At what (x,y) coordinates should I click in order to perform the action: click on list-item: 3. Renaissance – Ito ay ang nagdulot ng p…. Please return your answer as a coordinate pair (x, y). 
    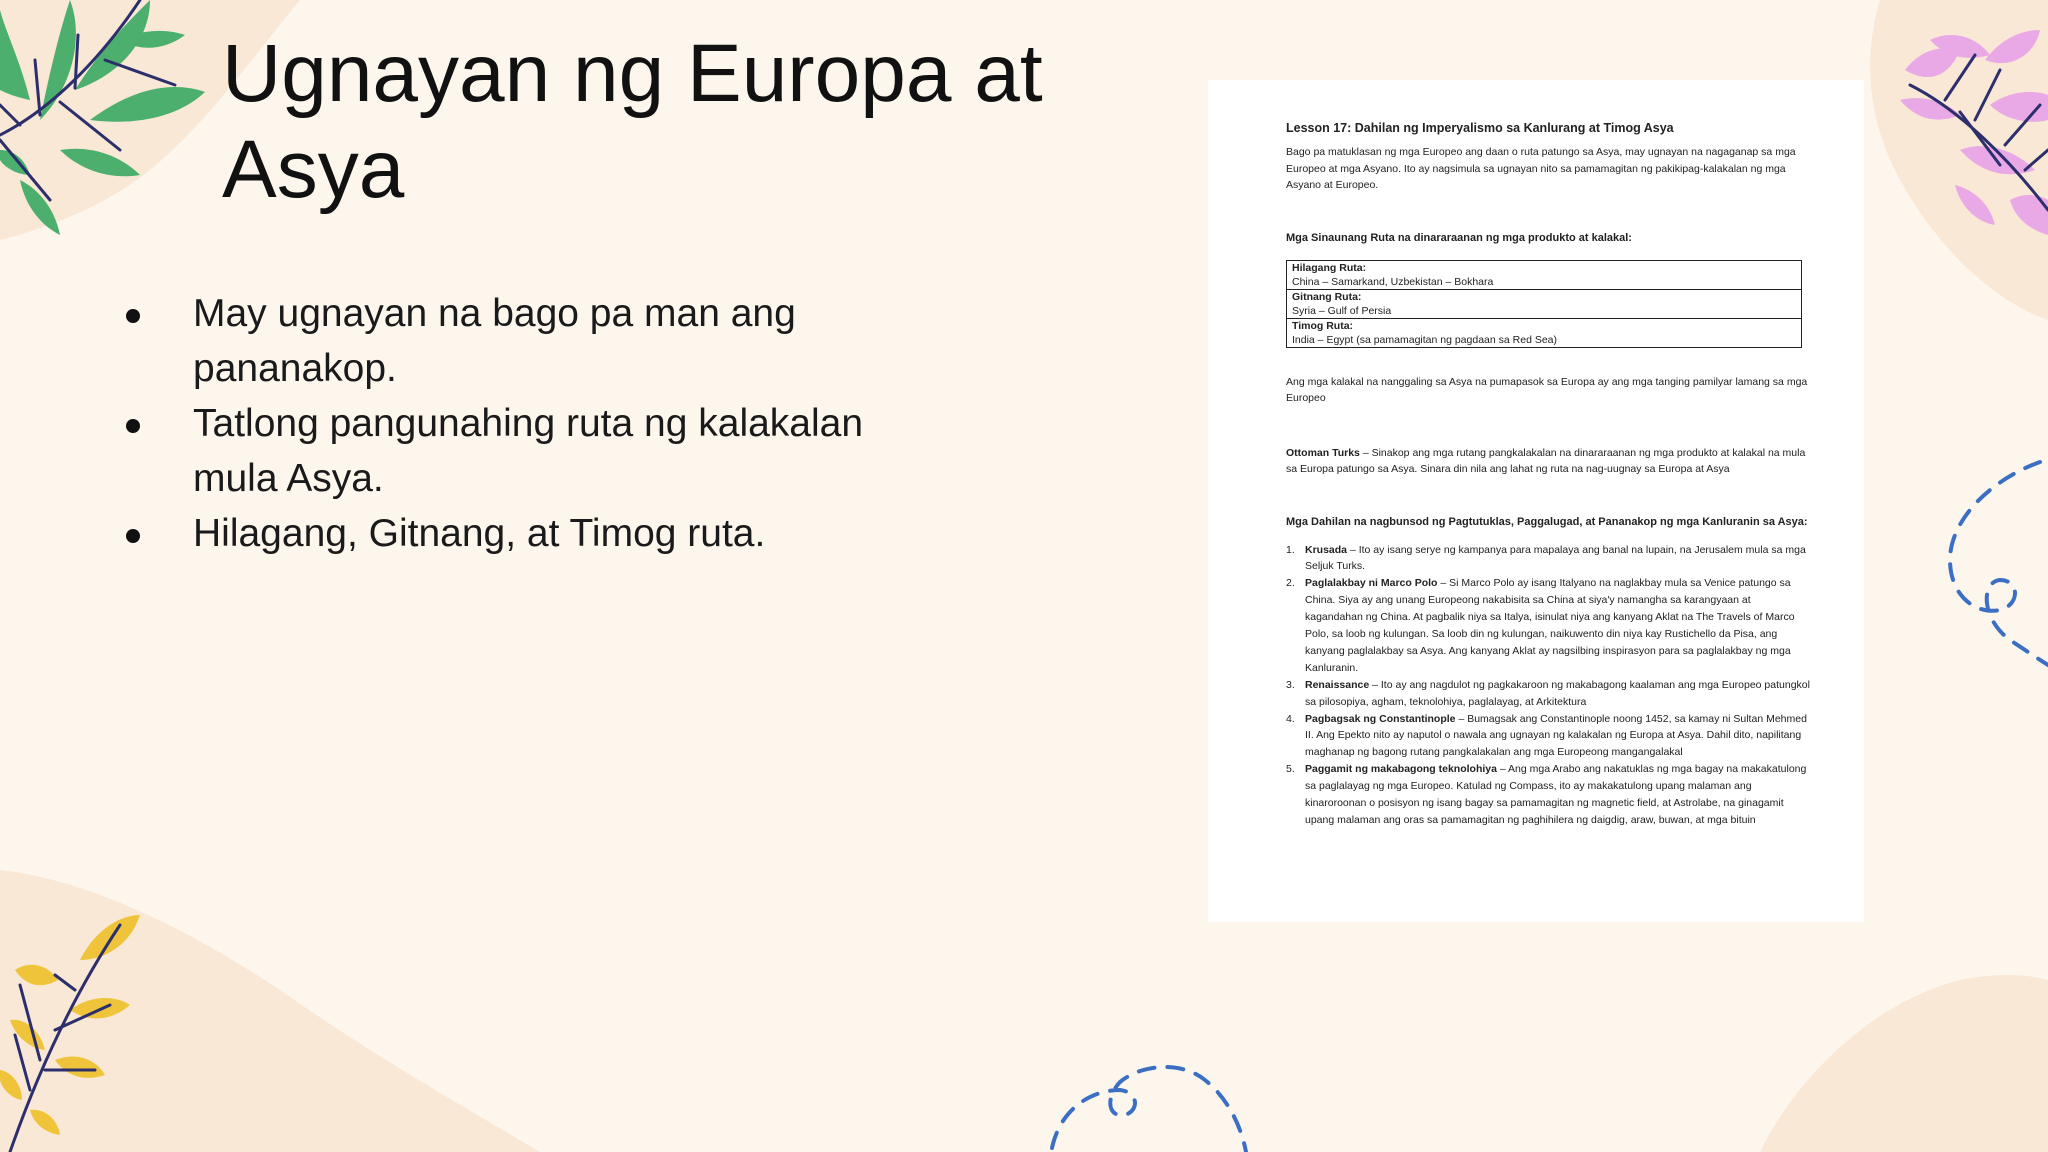
    Looking at the image, I should click on (1548, 694).